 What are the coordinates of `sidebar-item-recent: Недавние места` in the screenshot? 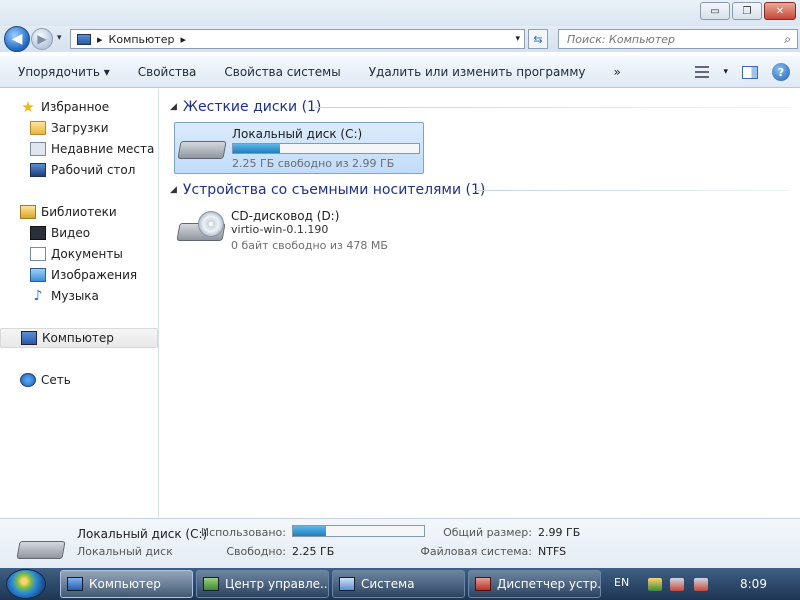 It's located at (79, 149).